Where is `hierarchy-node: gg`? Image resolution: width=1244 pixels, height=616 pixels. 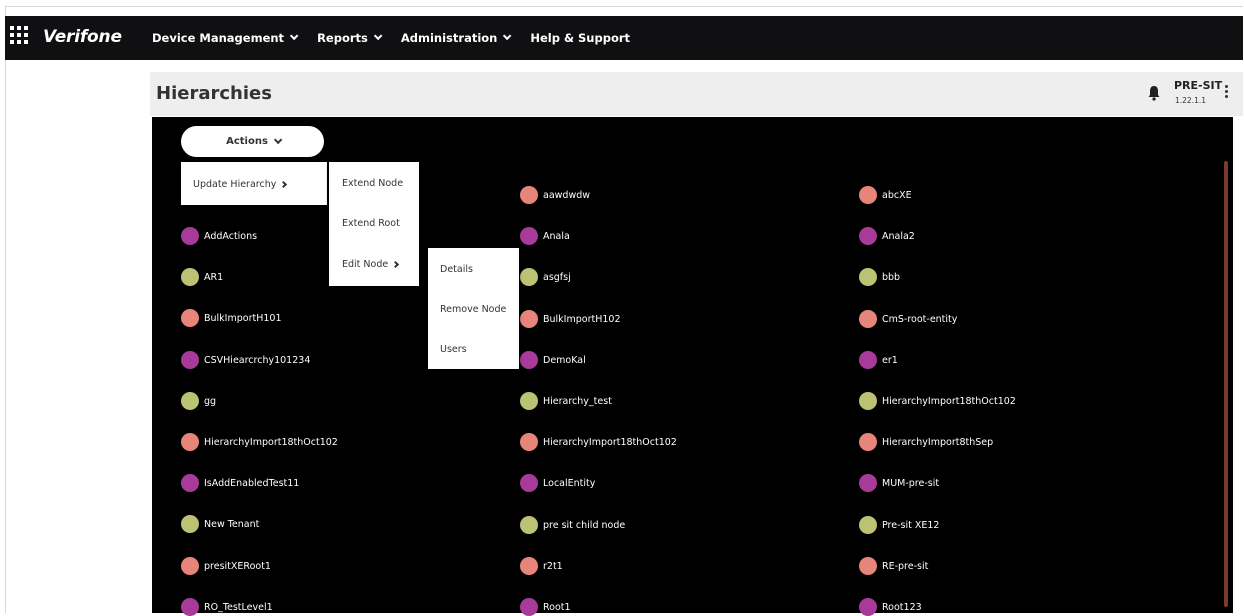
hierarchy-node: gg is located at coordinates (198, 401).